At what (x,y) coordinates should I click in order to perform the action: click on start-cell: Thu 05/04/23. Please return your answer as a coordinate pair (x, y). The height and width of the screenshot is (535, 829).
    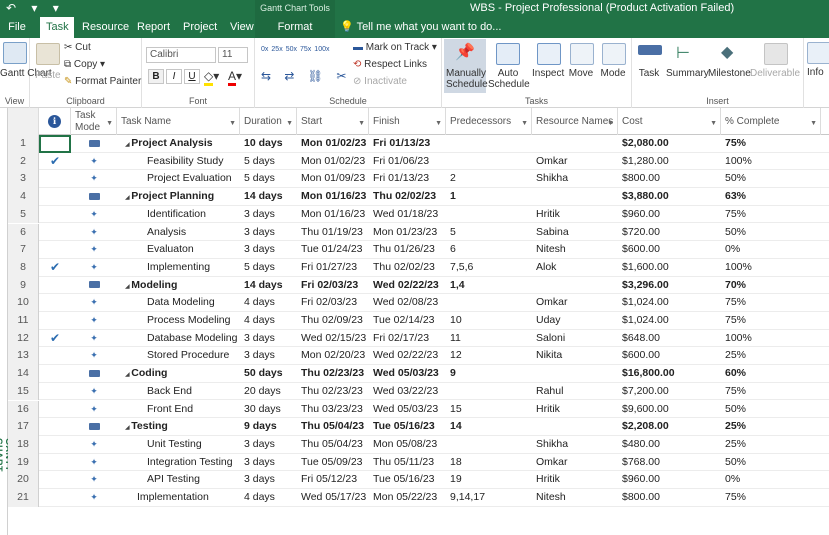
    Looking at the image, I should click on (333, 427).